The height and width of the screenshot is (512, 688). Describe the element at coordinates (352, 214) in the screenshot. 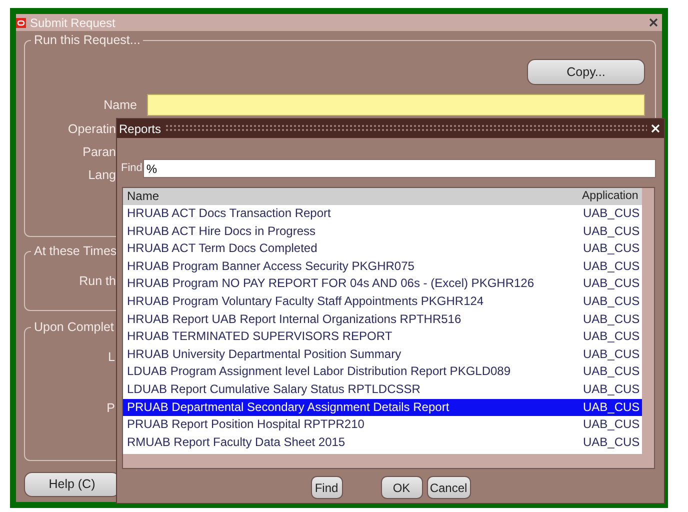

I see `report-name: HRUAB ACT Docs Transaction Report` at that location.